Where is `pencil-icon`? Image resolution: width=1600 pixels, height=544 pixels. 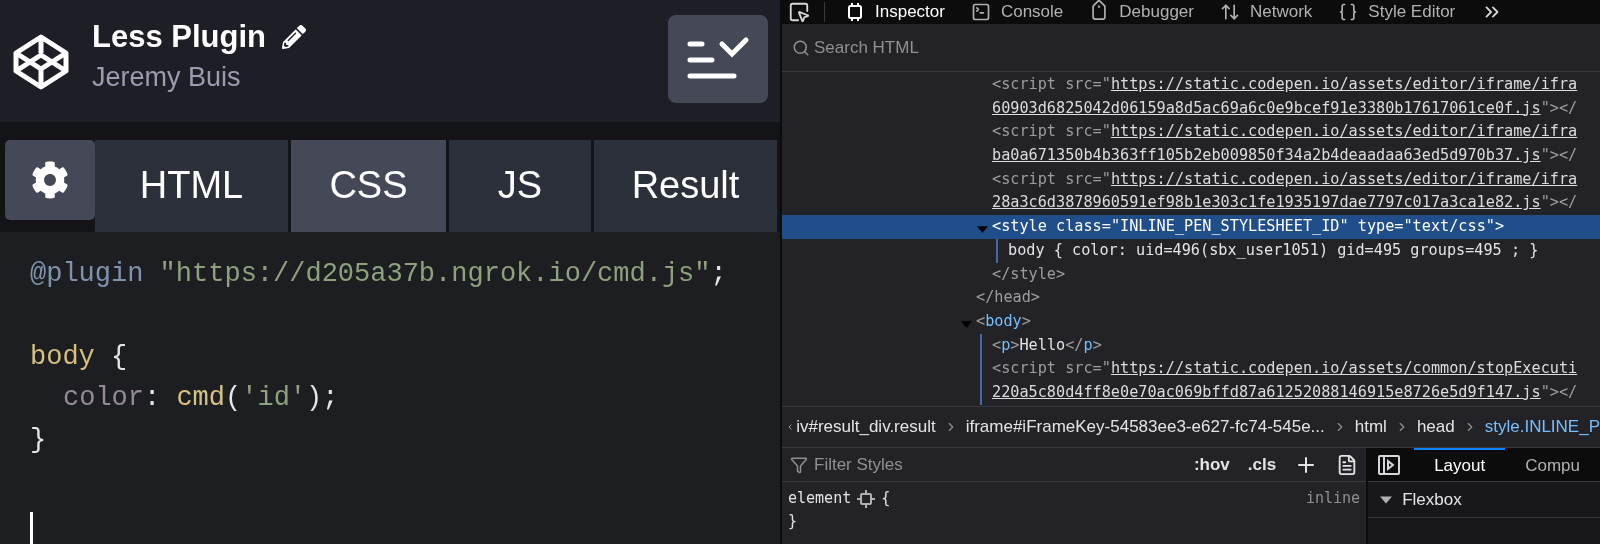 pencil-icon is located at coordinates (294, 37).